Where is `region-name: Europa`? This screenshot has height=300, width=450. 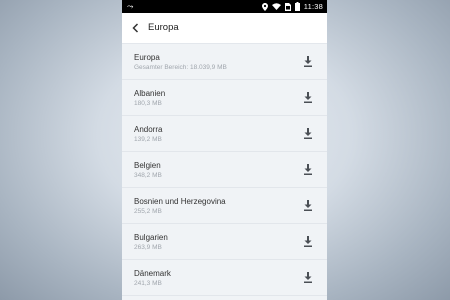
region-name: Europa is located at coordinates (147, 57).